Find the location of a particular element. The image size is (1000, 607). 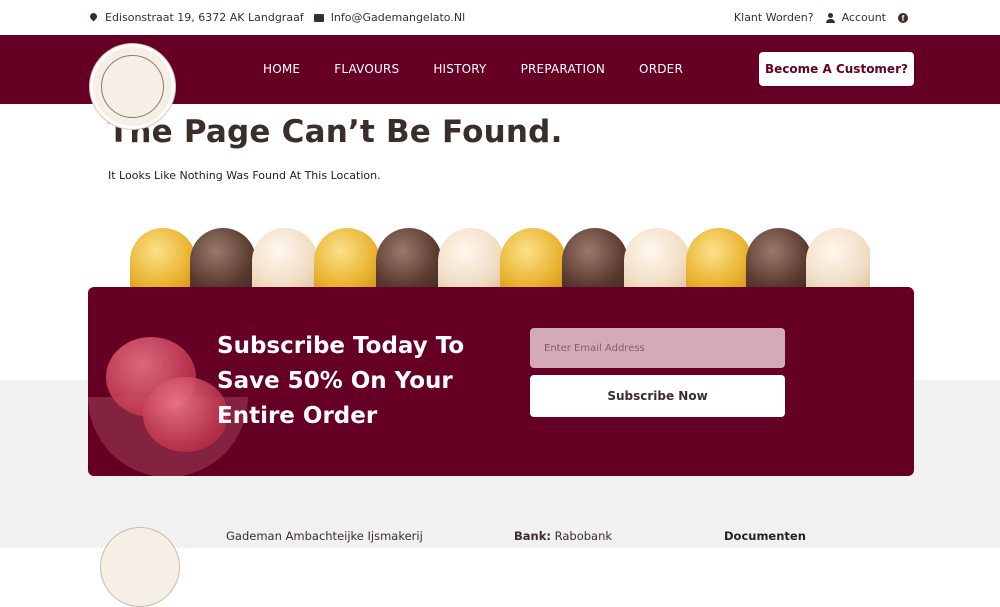

account-label: Account is located at coordinates (864, 17).